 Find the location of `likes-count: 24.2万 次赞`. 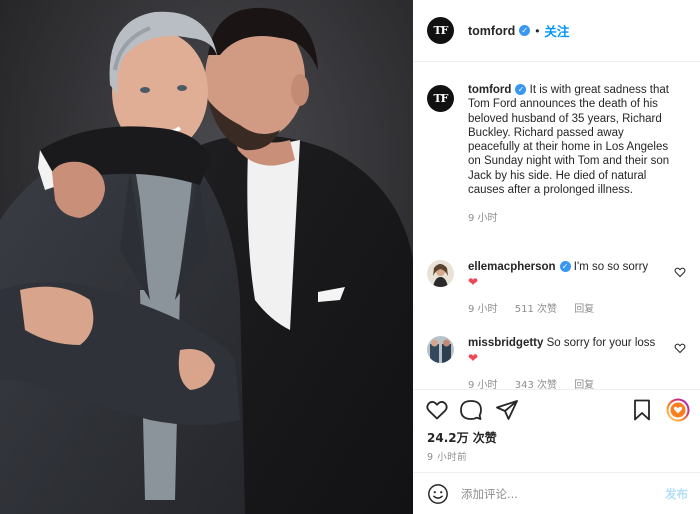

likes-count: 24.2万 次赞 is located at coordinates (462, 437).